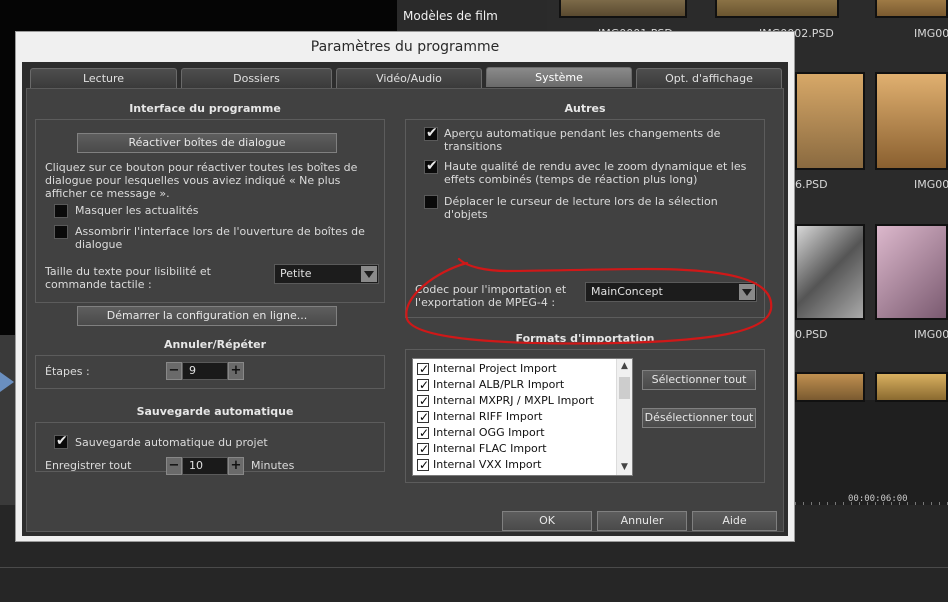 The width and height of the screenshot is (948, 602). I want to click on autosave-section-title: Sauvegarde automatique, so click(215, 411).